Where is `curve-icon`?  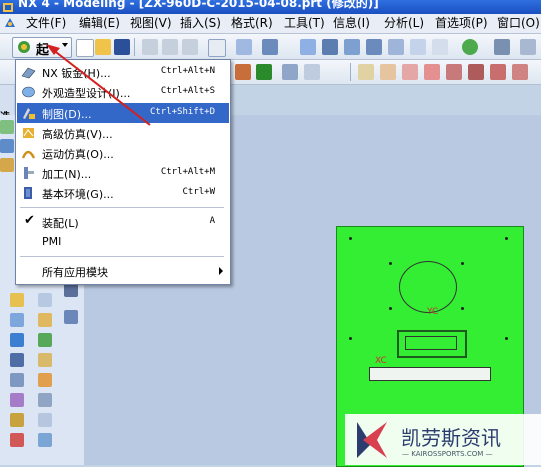
curve-icon is located at coordinates (290, 72).